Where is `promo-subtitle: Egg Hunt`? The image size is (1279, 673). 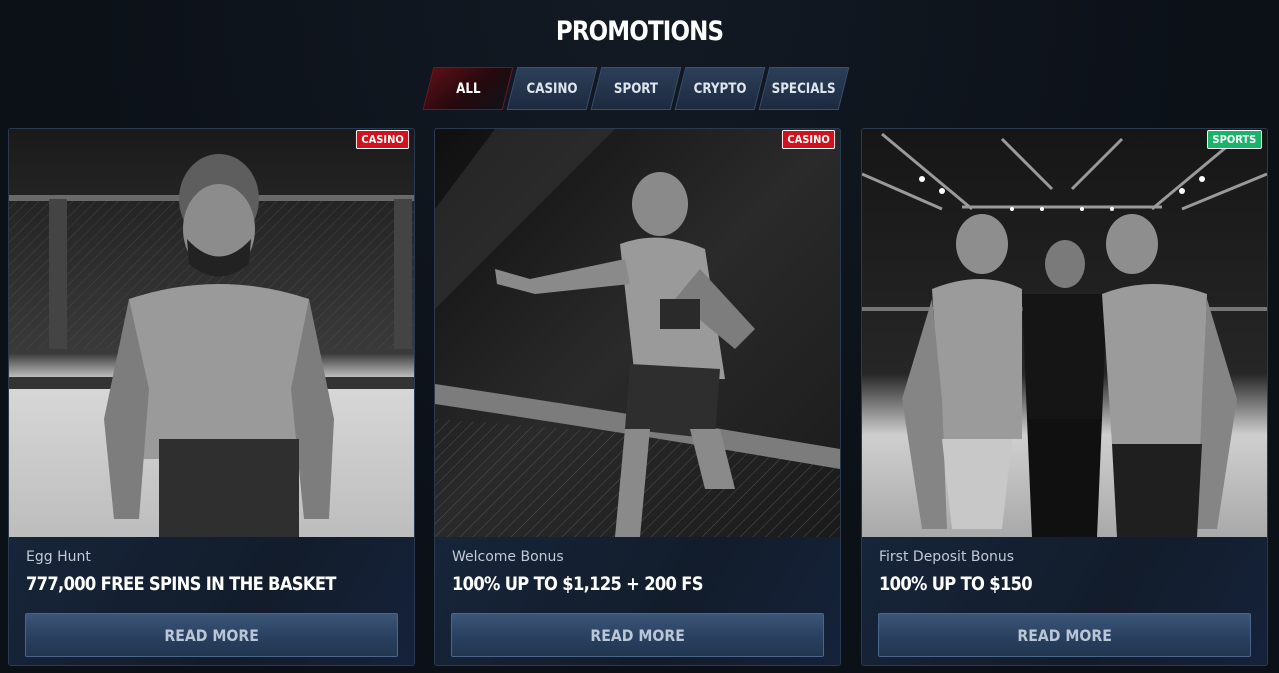
promo-subtitle: Egg Hunt is located at coordinates (58, 557).